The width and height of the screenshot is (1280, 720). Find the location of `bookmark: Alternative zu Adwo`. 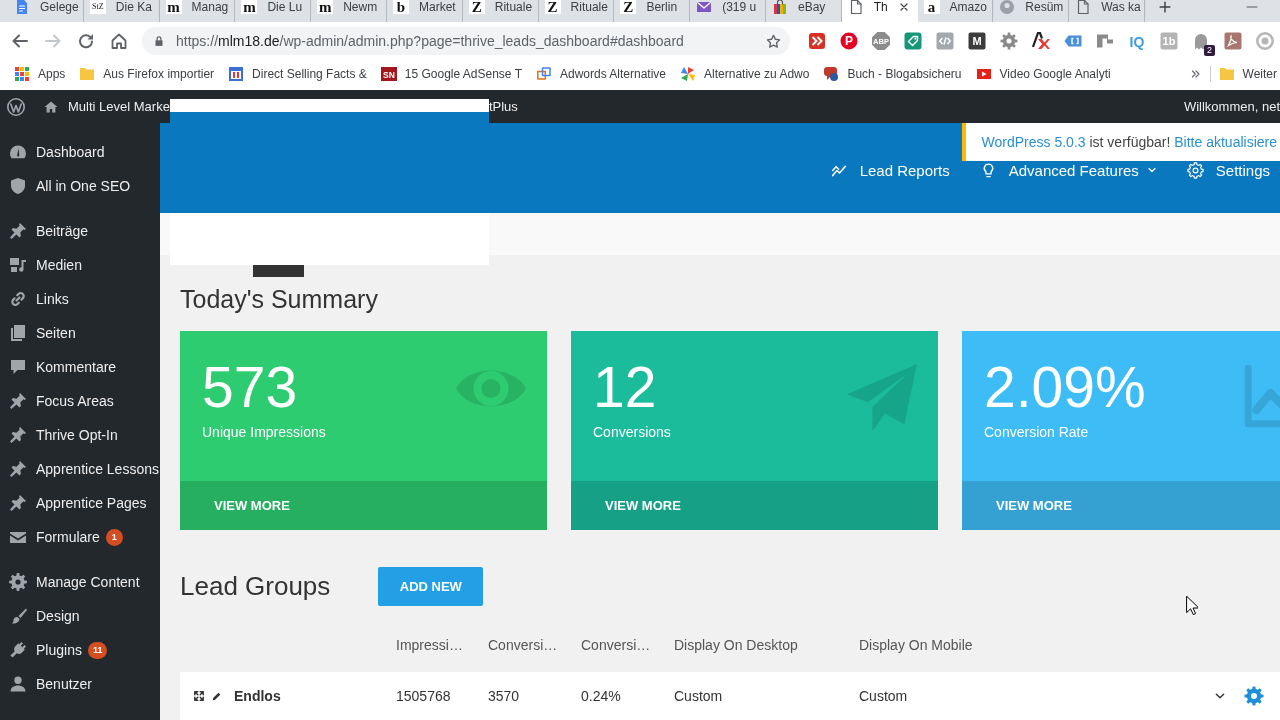

bookmark: Alternative zu Adwo is located at coordinates (745, 73).